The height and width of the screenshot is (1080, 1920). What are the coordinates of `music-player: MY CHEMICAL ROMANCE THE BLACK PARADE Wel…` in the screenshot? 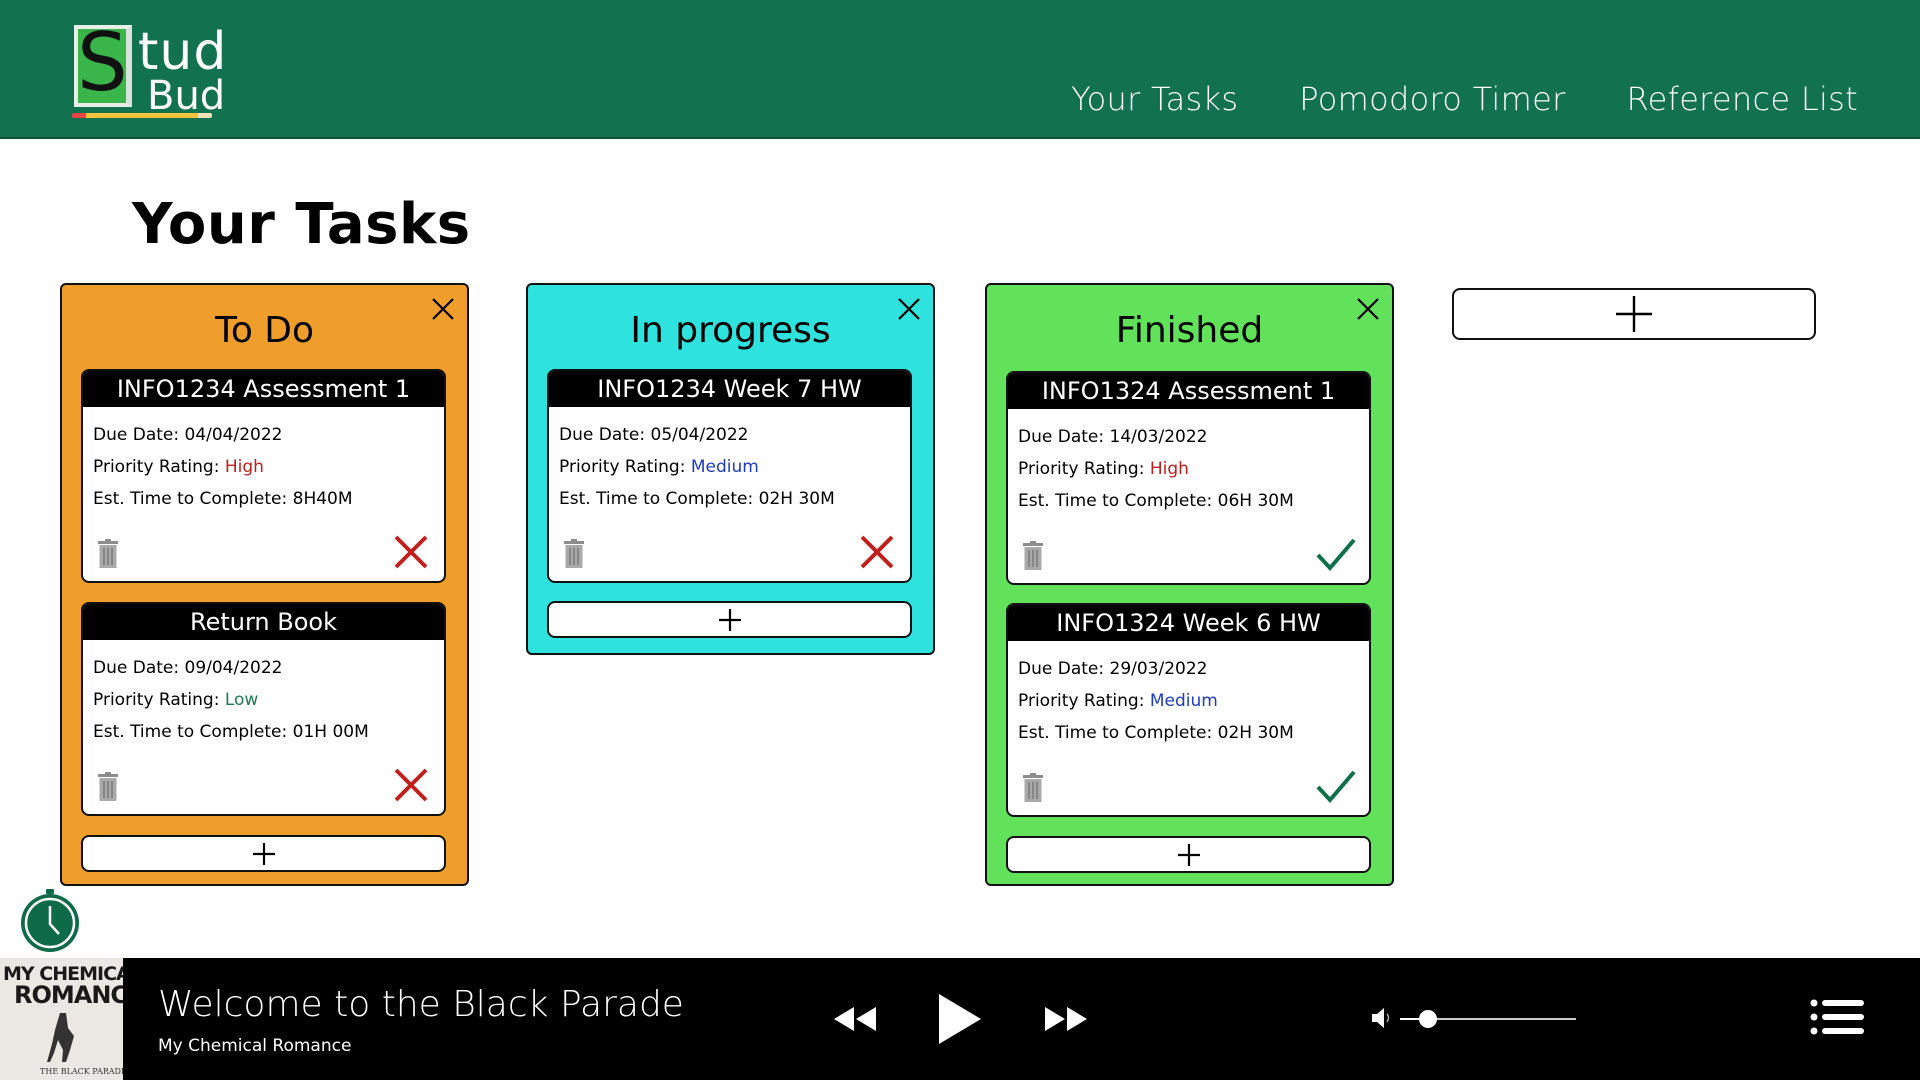 It's located at (960, 1019).